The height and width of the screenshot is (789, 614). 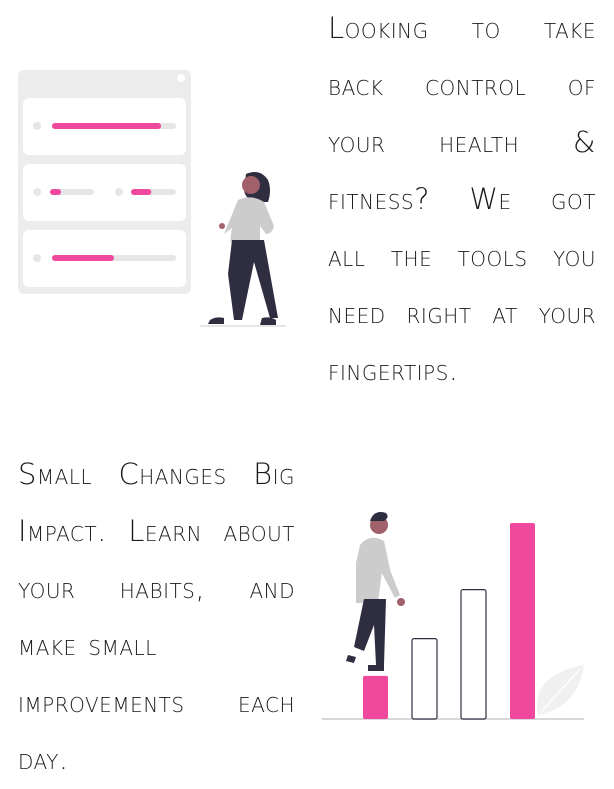 What do you see at coordinates (243, 249) in the screenshot?
I see `woman-figure` at bounding box center [243, 249].